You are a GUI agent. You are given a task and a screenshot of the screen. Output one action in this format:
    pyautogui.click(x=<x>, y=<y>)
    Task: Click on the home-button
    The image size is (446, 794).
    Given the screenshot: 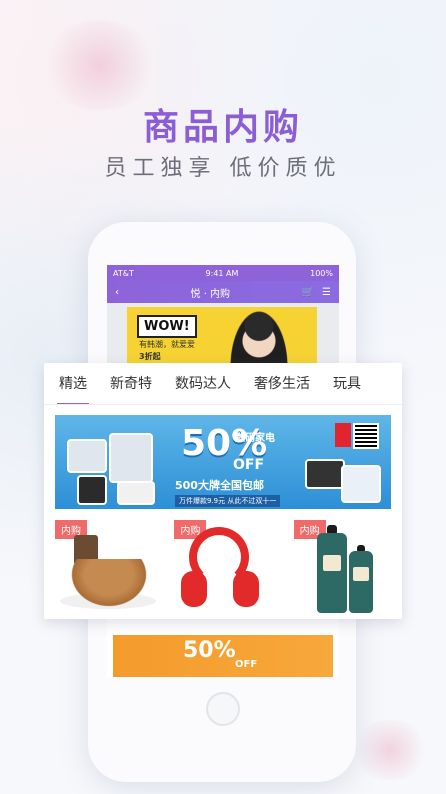 What is the action you would take?
    pyautogui.click(x=223, y=709)
    